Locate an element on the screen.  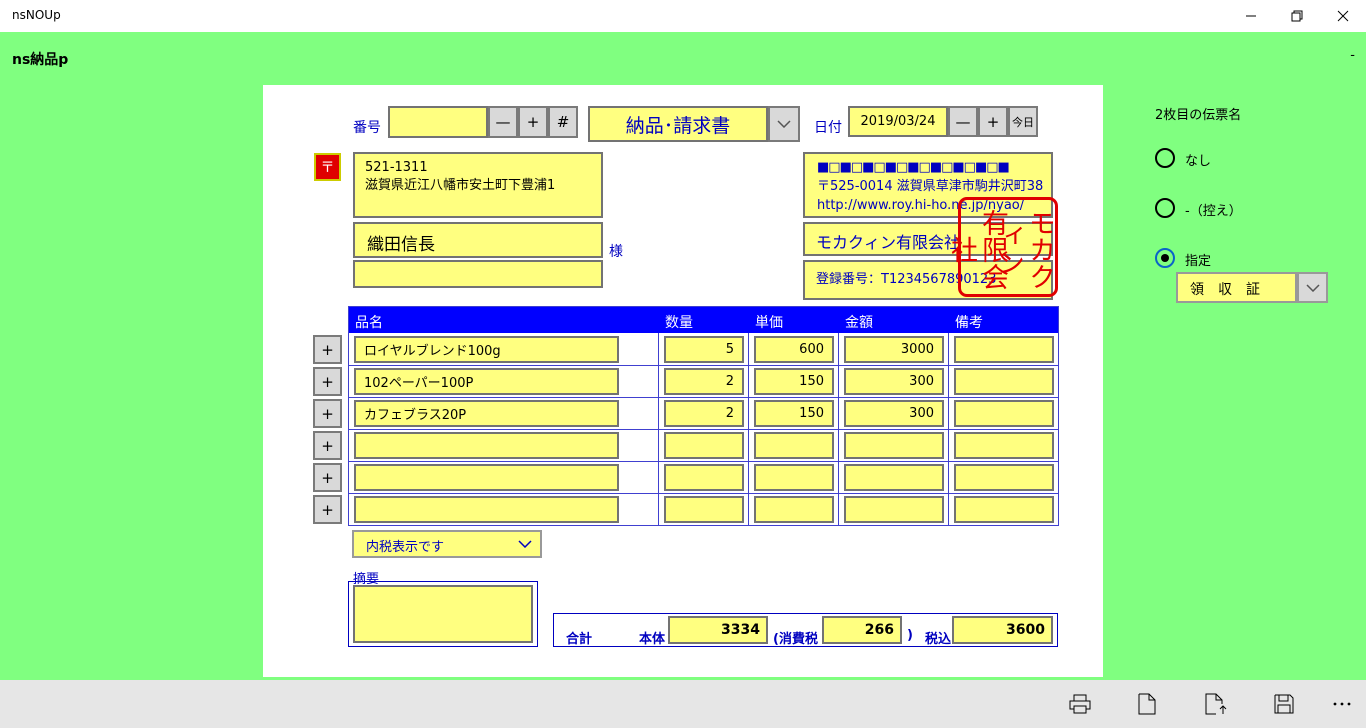
new-document-icon is located at coordinates (1147, 704).